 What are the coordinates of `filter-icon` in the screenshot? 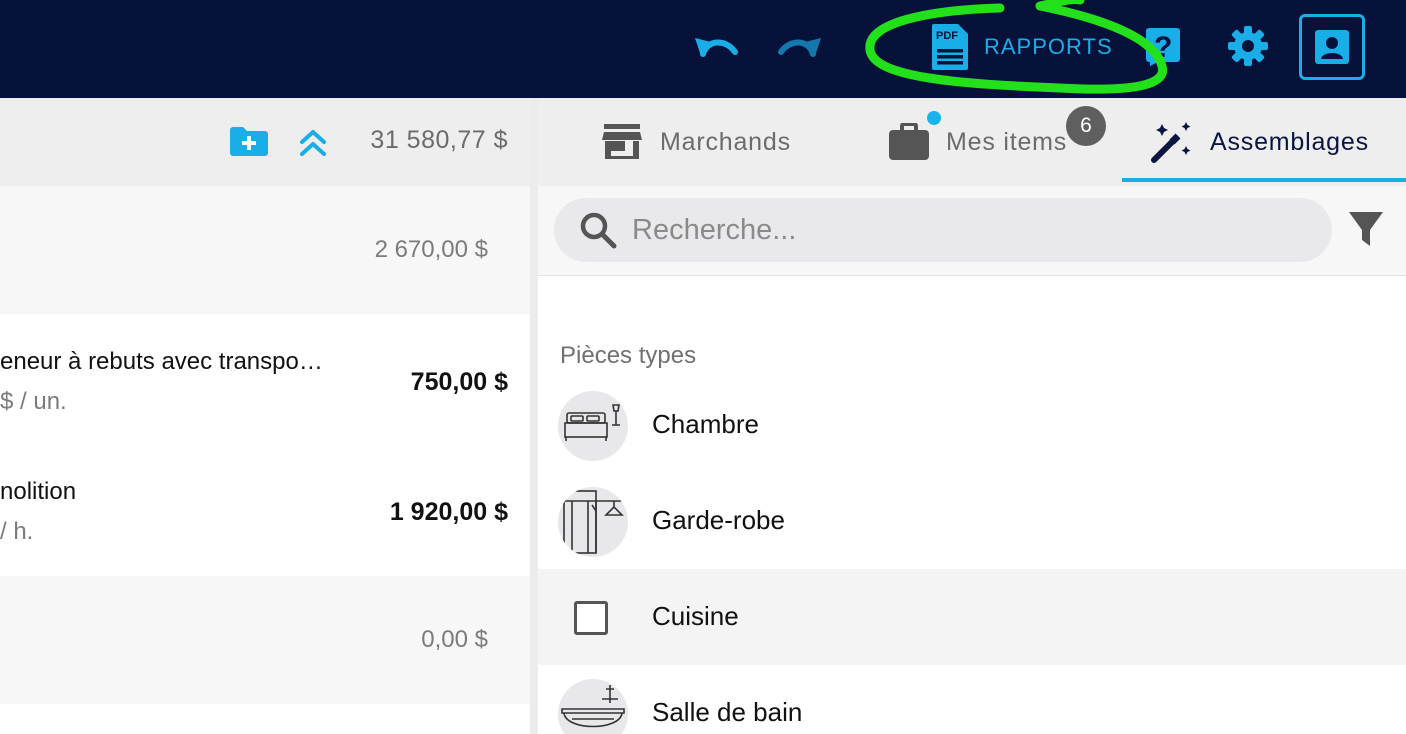 It's located at (1368, 230).